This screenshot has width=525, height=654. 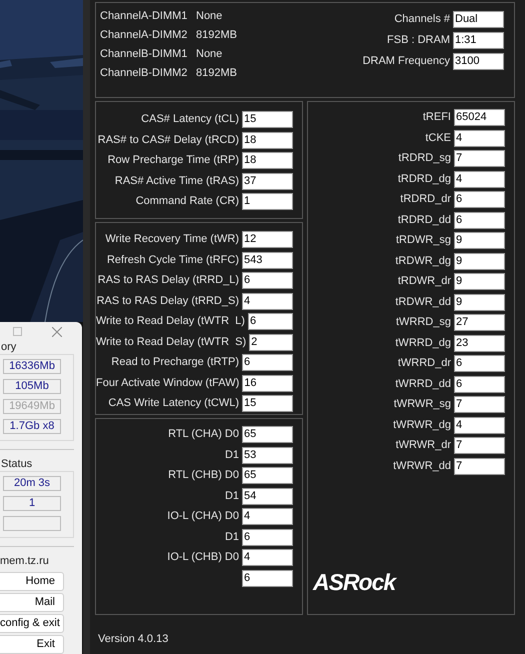 I want to click on slot-label: ChannelB-DIMM2, so click(x=144, y=74).